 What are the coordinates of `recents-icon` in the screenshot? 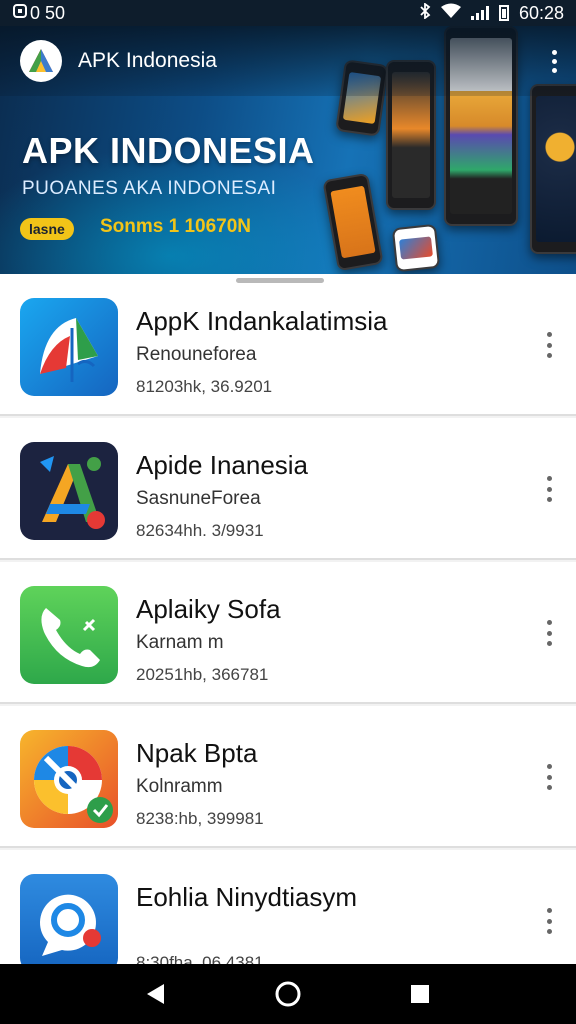 It's located at (420, 994).